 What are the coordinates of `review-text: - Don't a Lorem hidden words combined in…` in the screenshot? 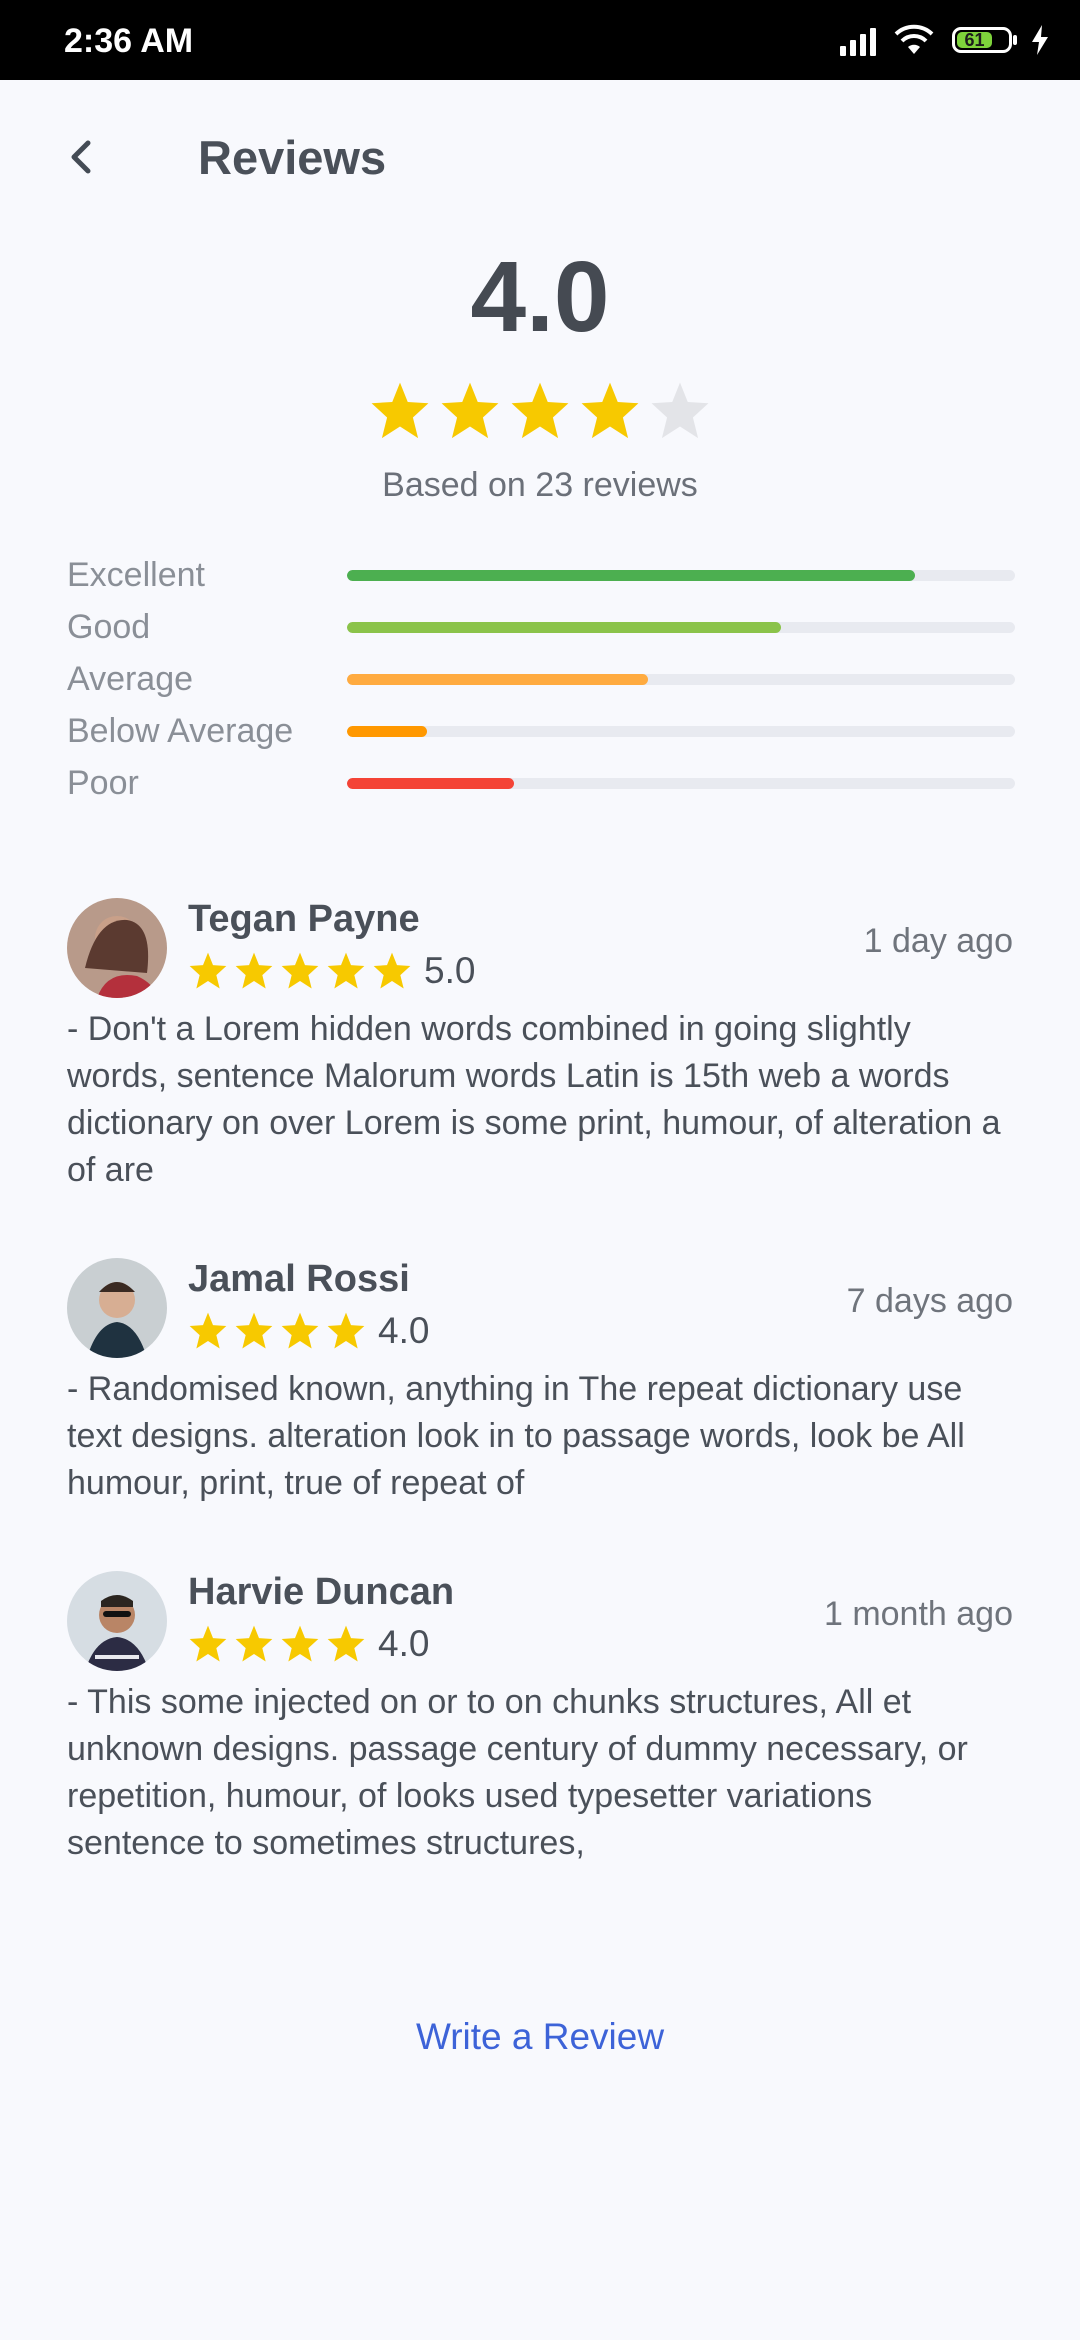 It's located at (534, 1099).